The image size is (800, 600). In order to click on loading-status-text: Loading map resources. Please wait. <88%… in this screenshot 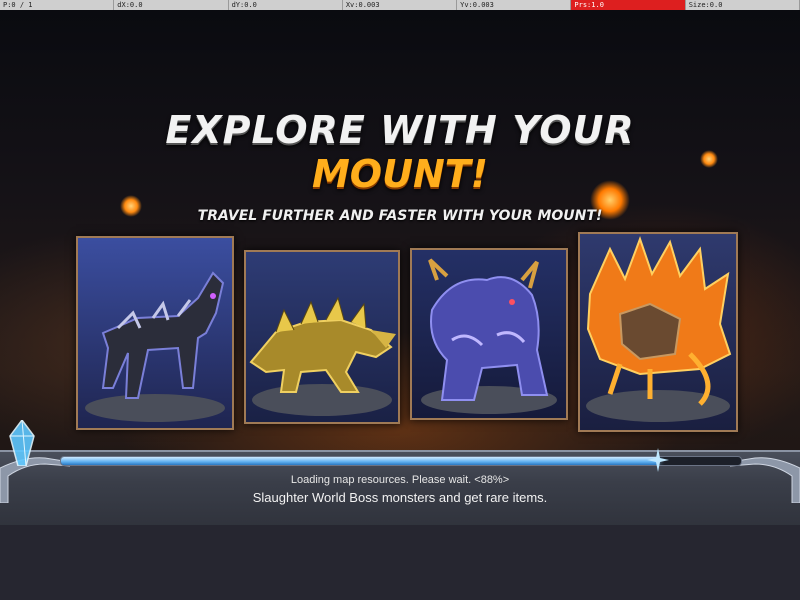, I will do `click(400, 480)`.